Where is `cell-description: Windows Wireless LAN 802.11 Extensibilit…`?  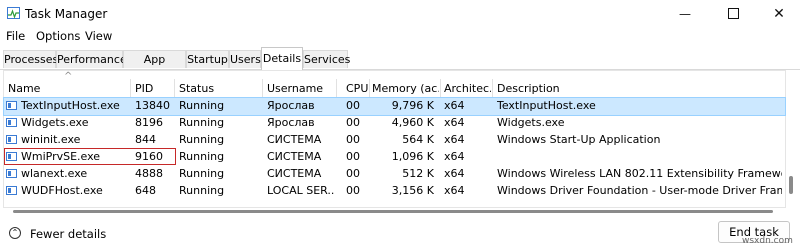 cell-description: Windows Wireless LAN 802.11 Extensibilit… is located at coordinates (639, 173).